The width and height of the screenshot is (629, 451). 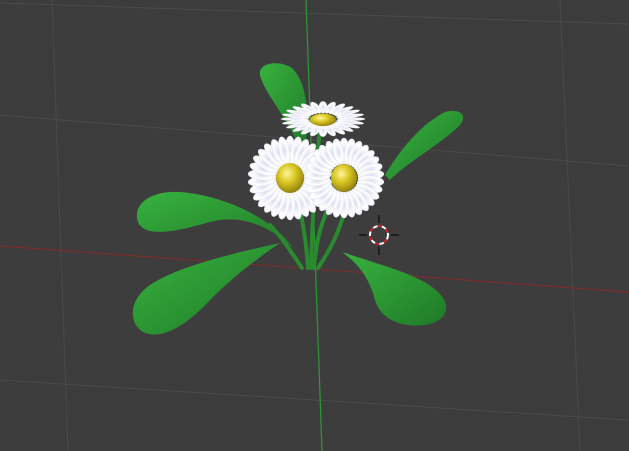 What do you see at coordinates (323, 119) in the screenshot?
I see `daisy-top` at bounding box center [323, 119].